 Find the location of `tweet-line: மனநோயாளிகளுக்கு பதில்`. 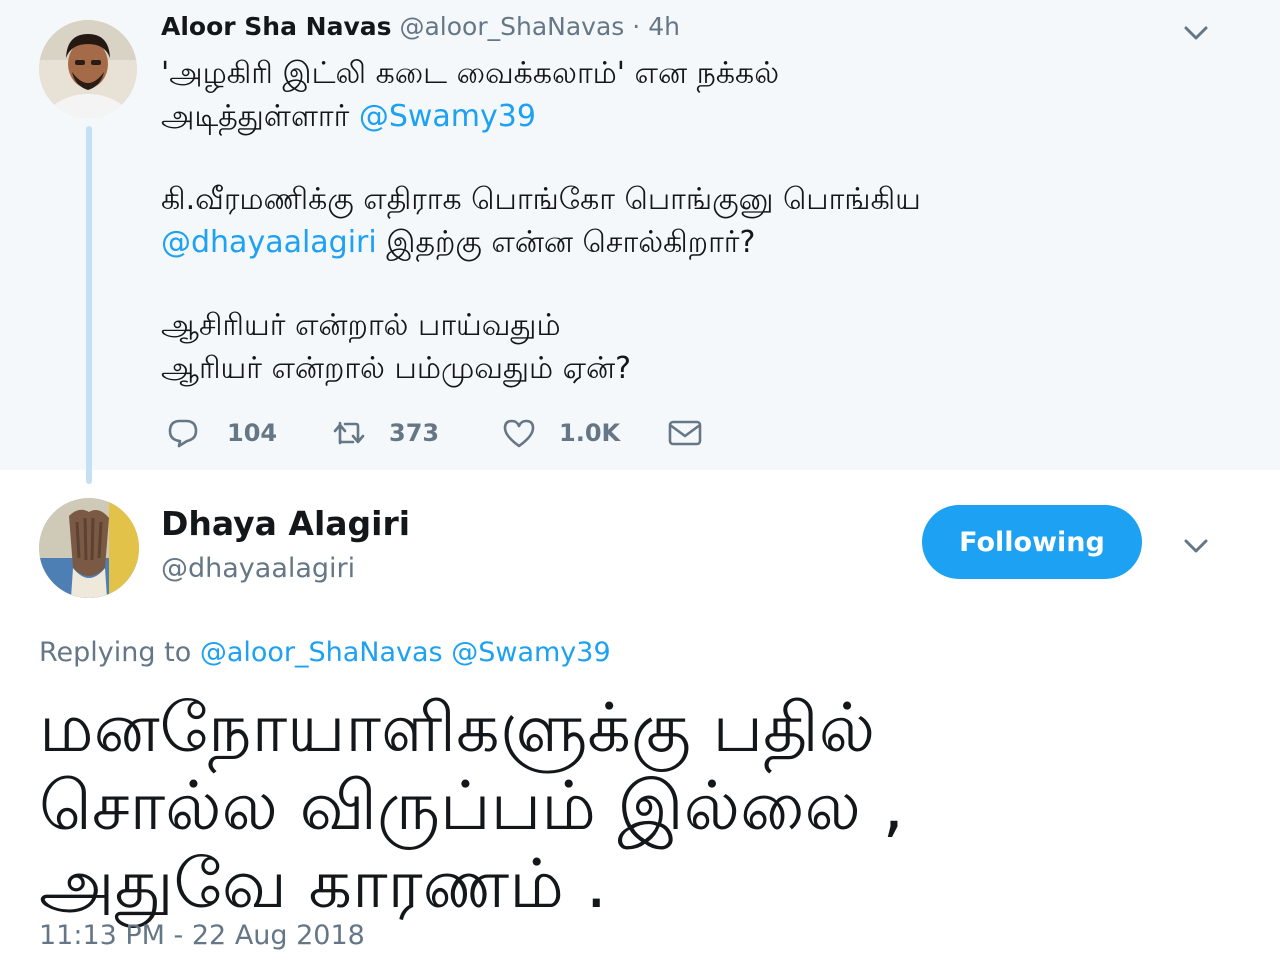

tweet-line: மனநோயாளிகளுக்கு பதில் is located at coordinates (457, 728).